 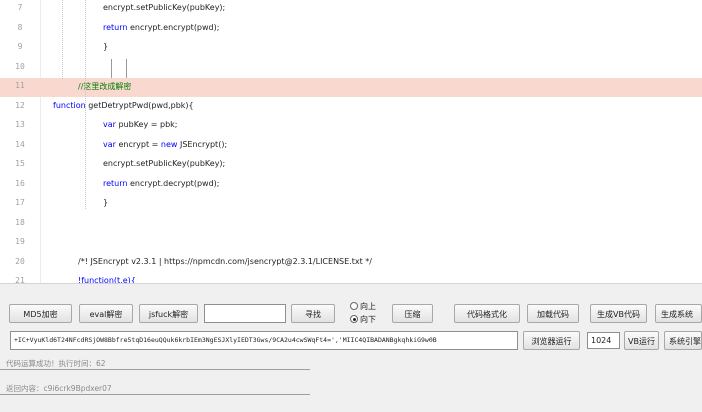 What do you see at coordinates (354, 306) in the screenshot?
I see `radio-up-circle` at bounding box center [354, 306].